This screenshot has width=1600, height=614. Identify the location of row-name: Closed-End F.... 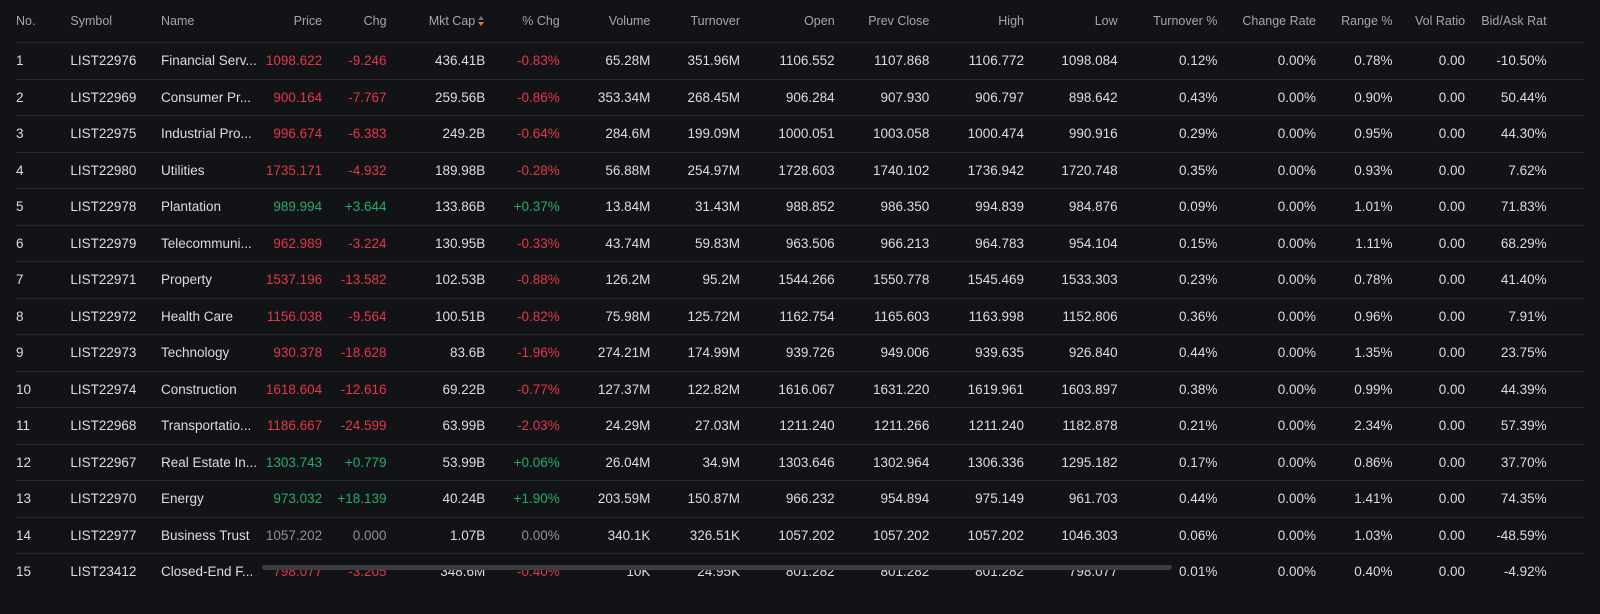
(210, 571).